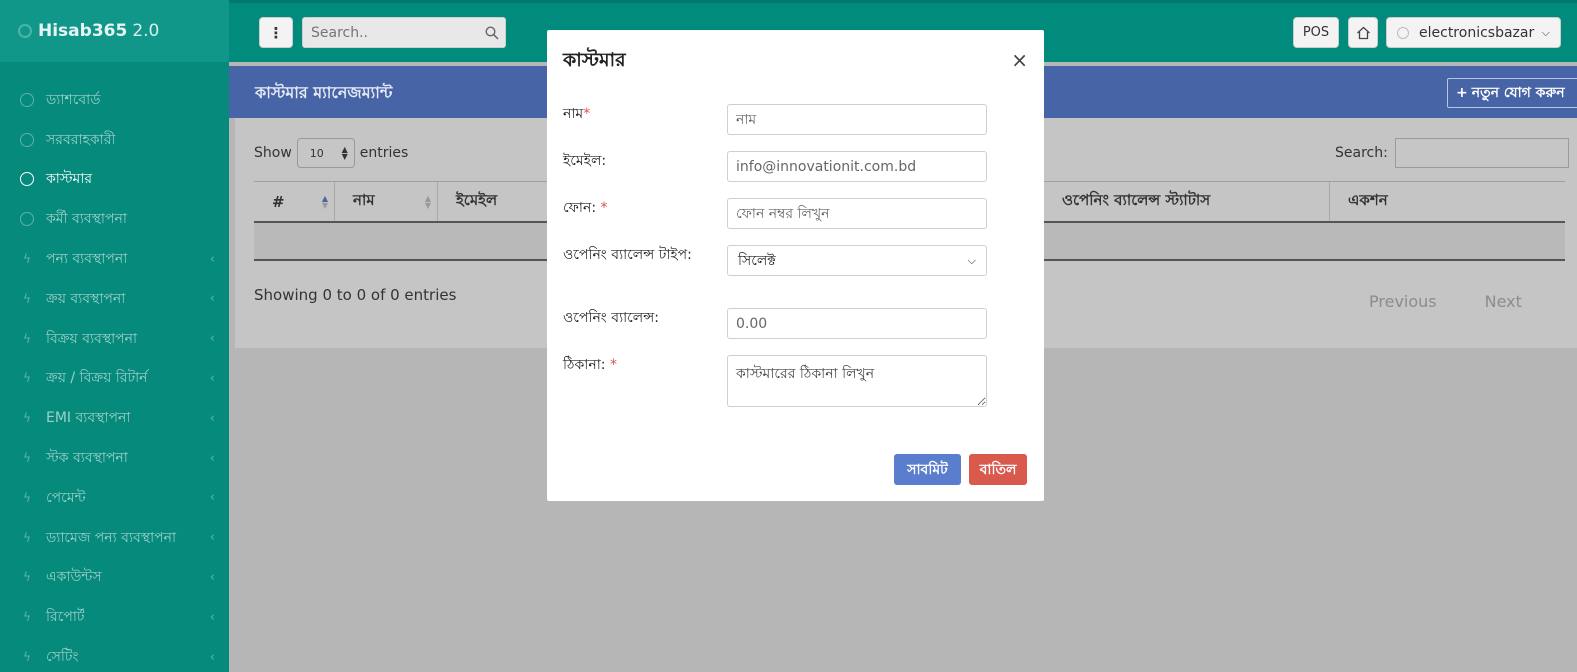  Describe the element at coordinates (857, 213) in the screenshot. I see `phone-field` at that location.